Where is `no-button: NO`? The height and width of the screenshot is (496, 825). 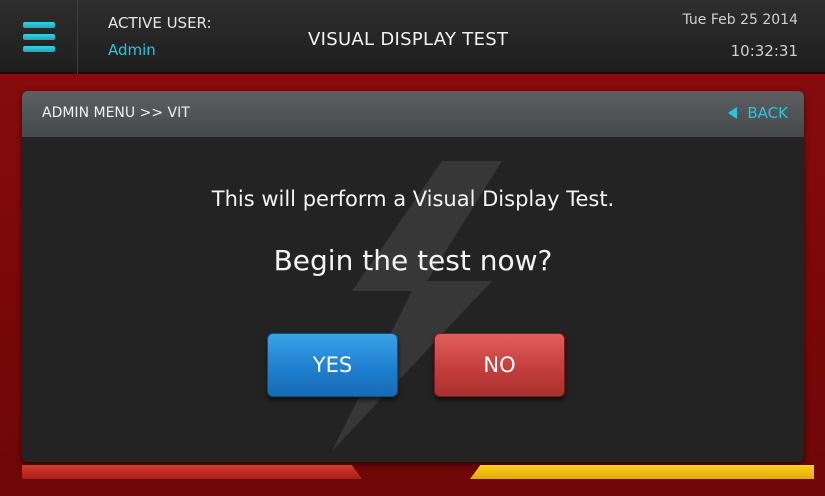 no-button: NO is located at coordinates (499, 365).